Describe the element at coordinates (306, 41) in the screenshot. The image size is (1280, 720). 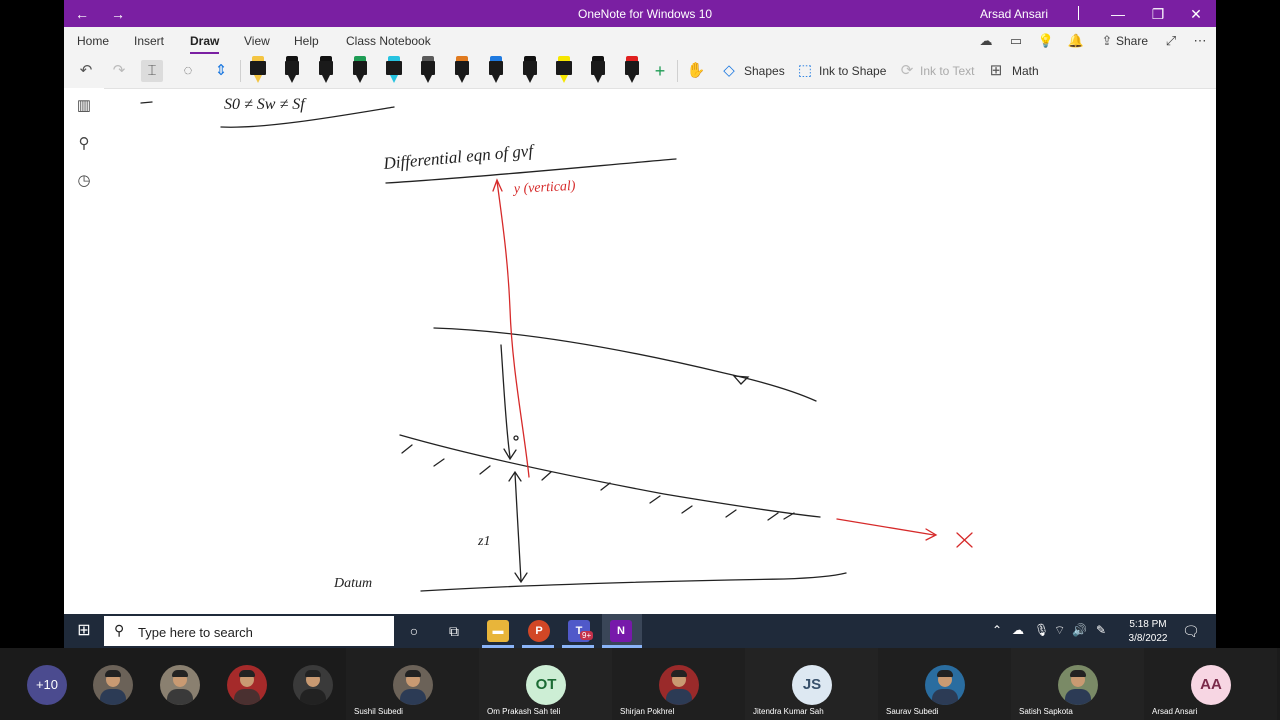
I see `tab-help: Help` at that location.